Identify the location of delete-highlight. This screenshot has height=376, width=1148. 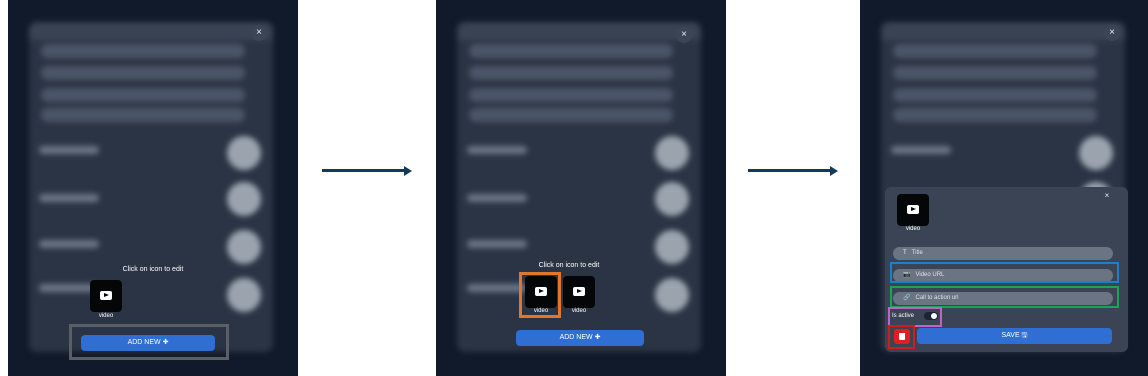
(901, 337).